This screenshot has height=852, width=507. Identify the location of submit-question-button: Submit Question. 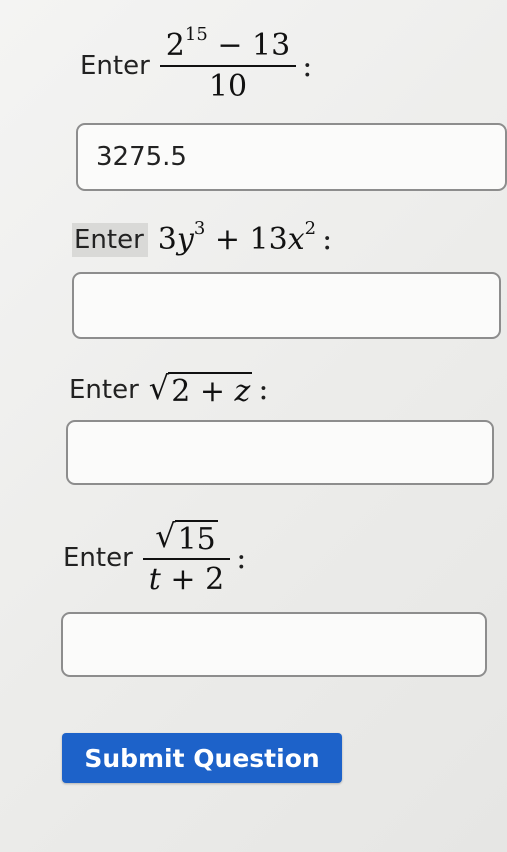
(202, 758).